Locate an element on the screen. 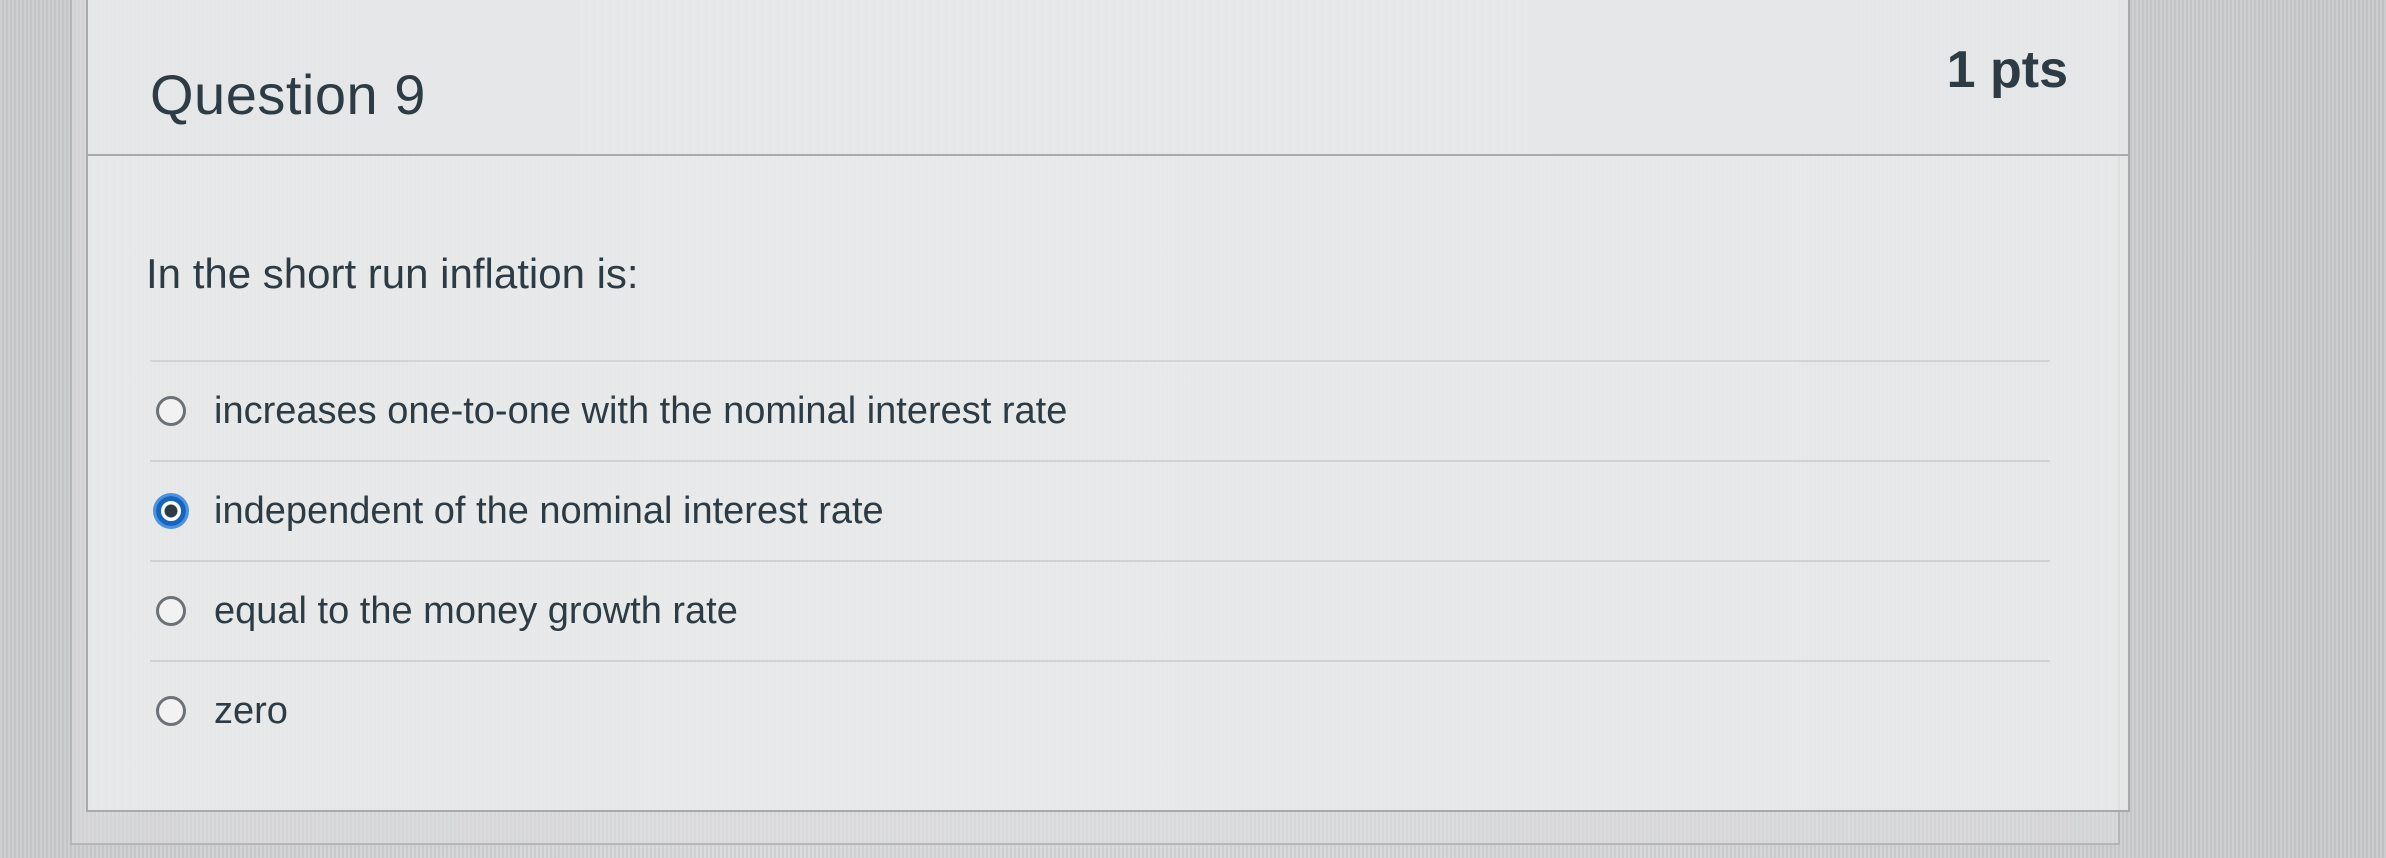  question-title: Question 9 is located at coordinates (288, 94).